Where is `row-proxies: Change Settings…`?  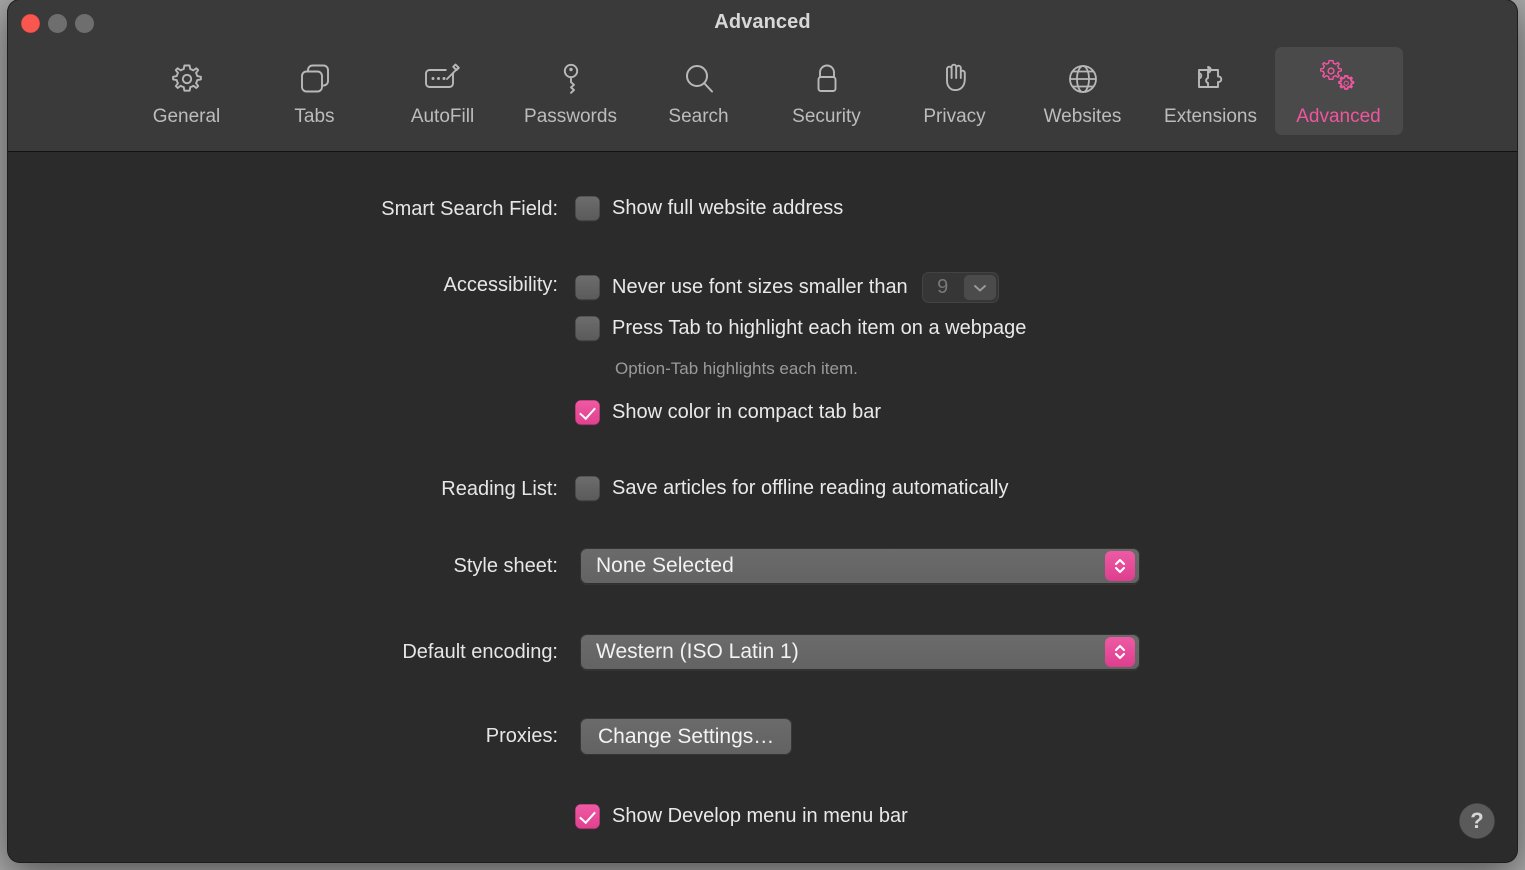 row-proxies: Change Settings… is located at coordinates (686, 736).